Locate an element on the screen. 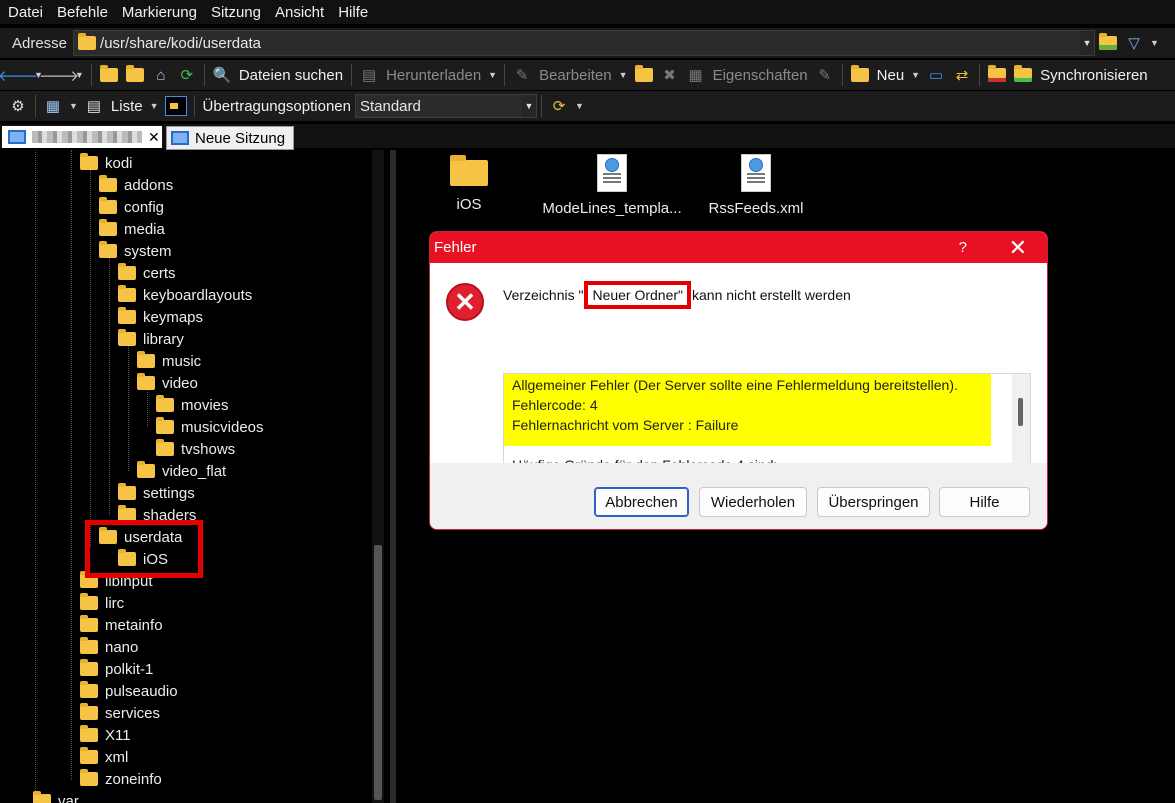 This screenshot has height=803, width=1175. filter-dropdown-icon: ▼ is located at coordinates (1154, 43).